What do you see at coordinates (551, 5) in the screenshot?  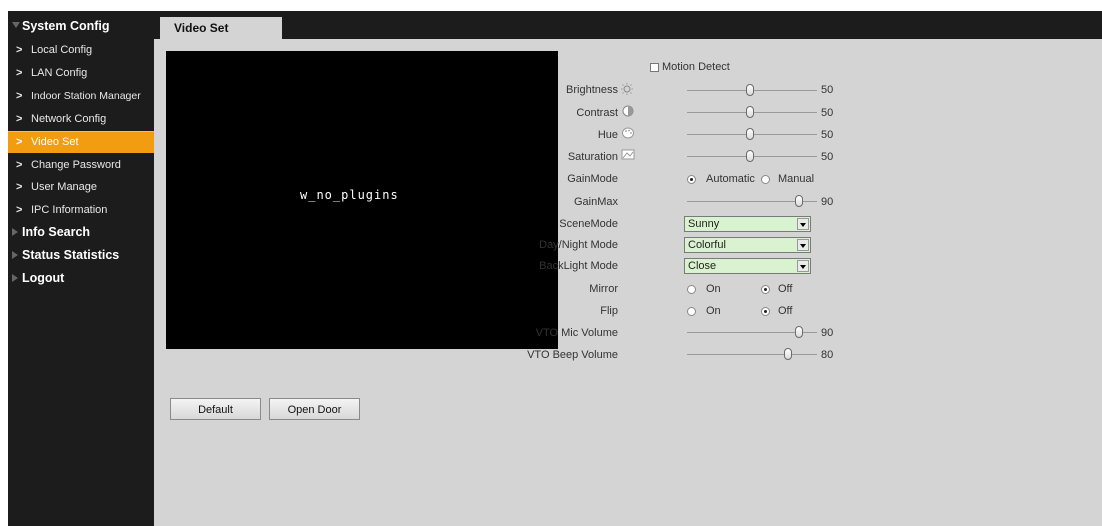 I see `top-border` at bounding box center [551, 5].